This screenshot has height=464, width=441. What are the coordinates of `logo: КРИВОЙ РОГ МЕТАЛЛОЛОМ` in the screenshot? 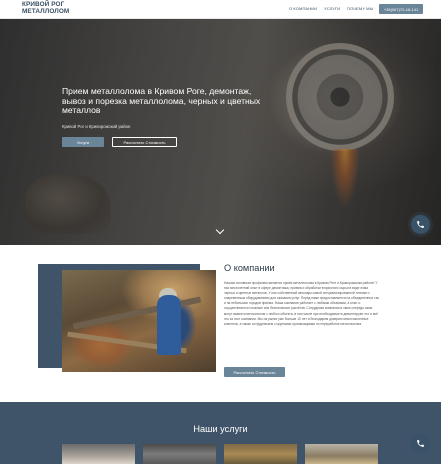 It's located at (46, 8).